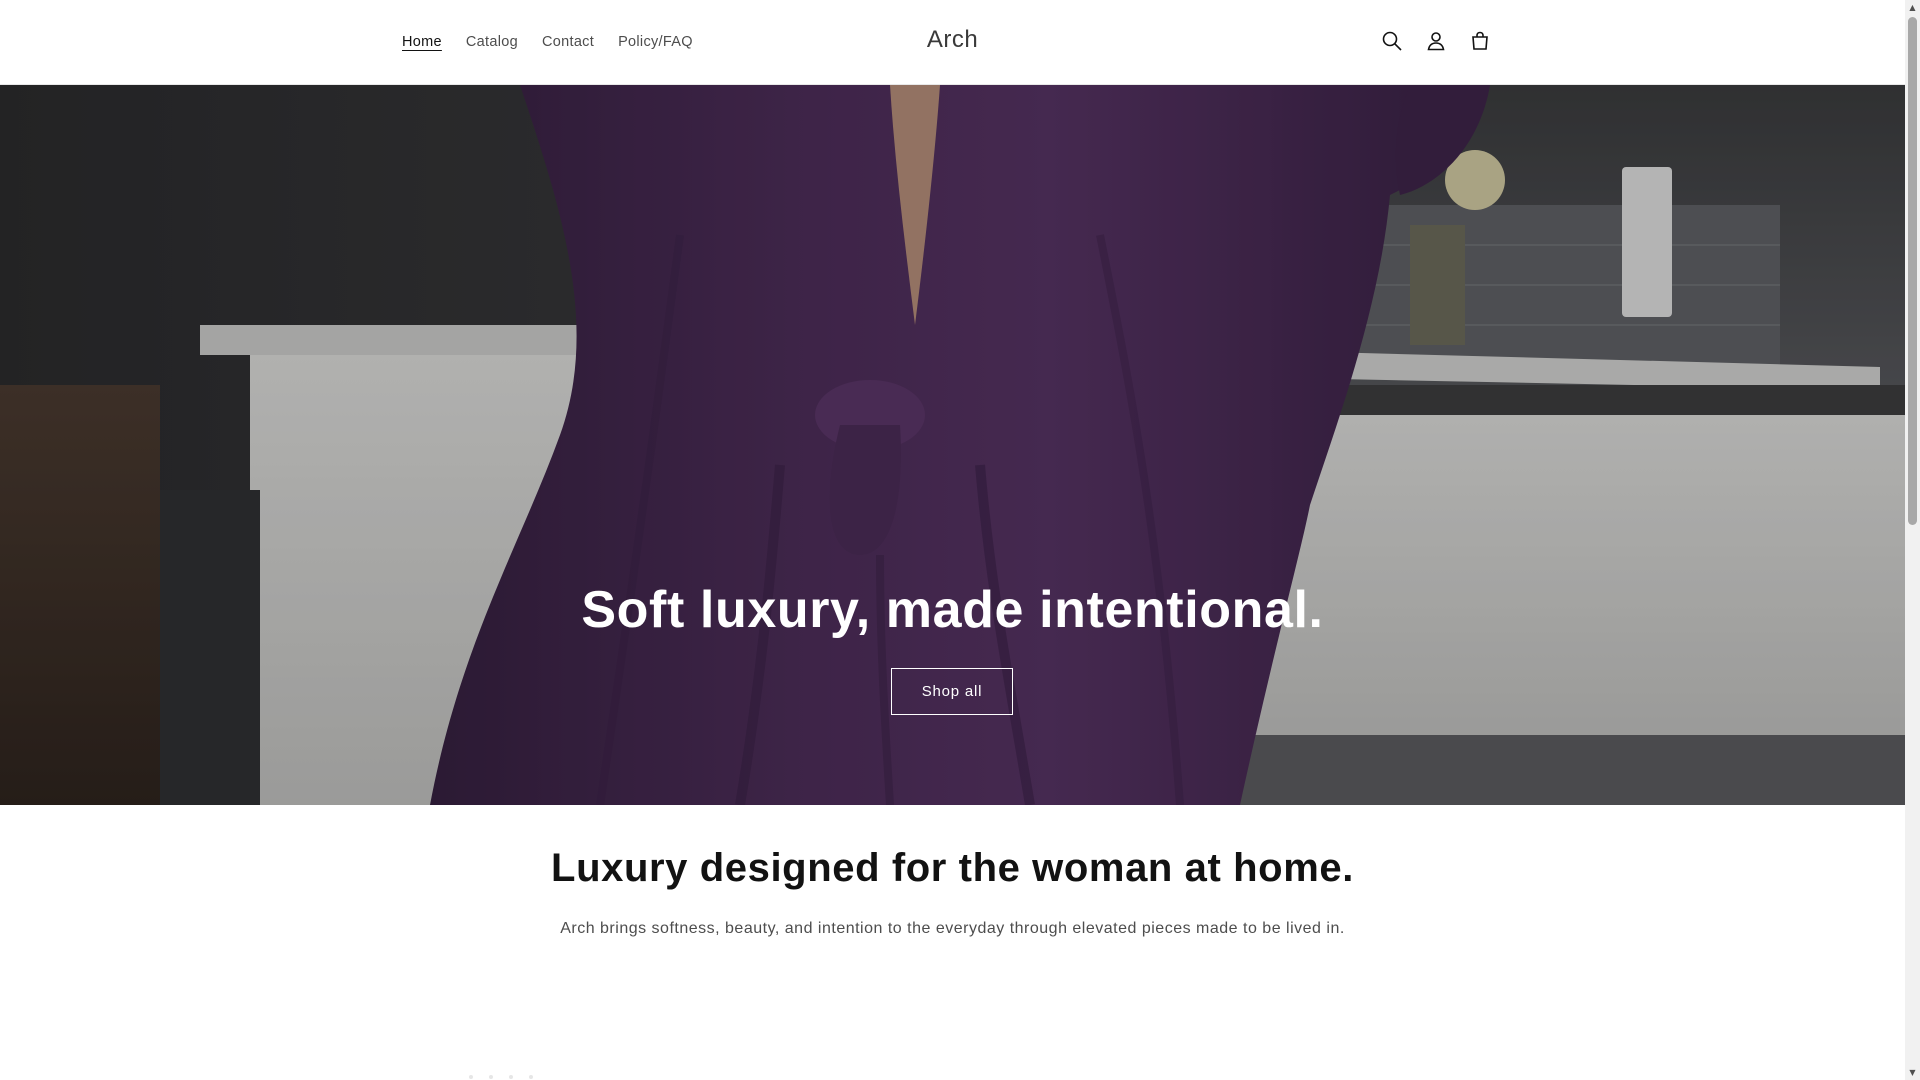 This screenshot has width=1920, height=1080. I want to click on search-icon, so click(1392, 41).